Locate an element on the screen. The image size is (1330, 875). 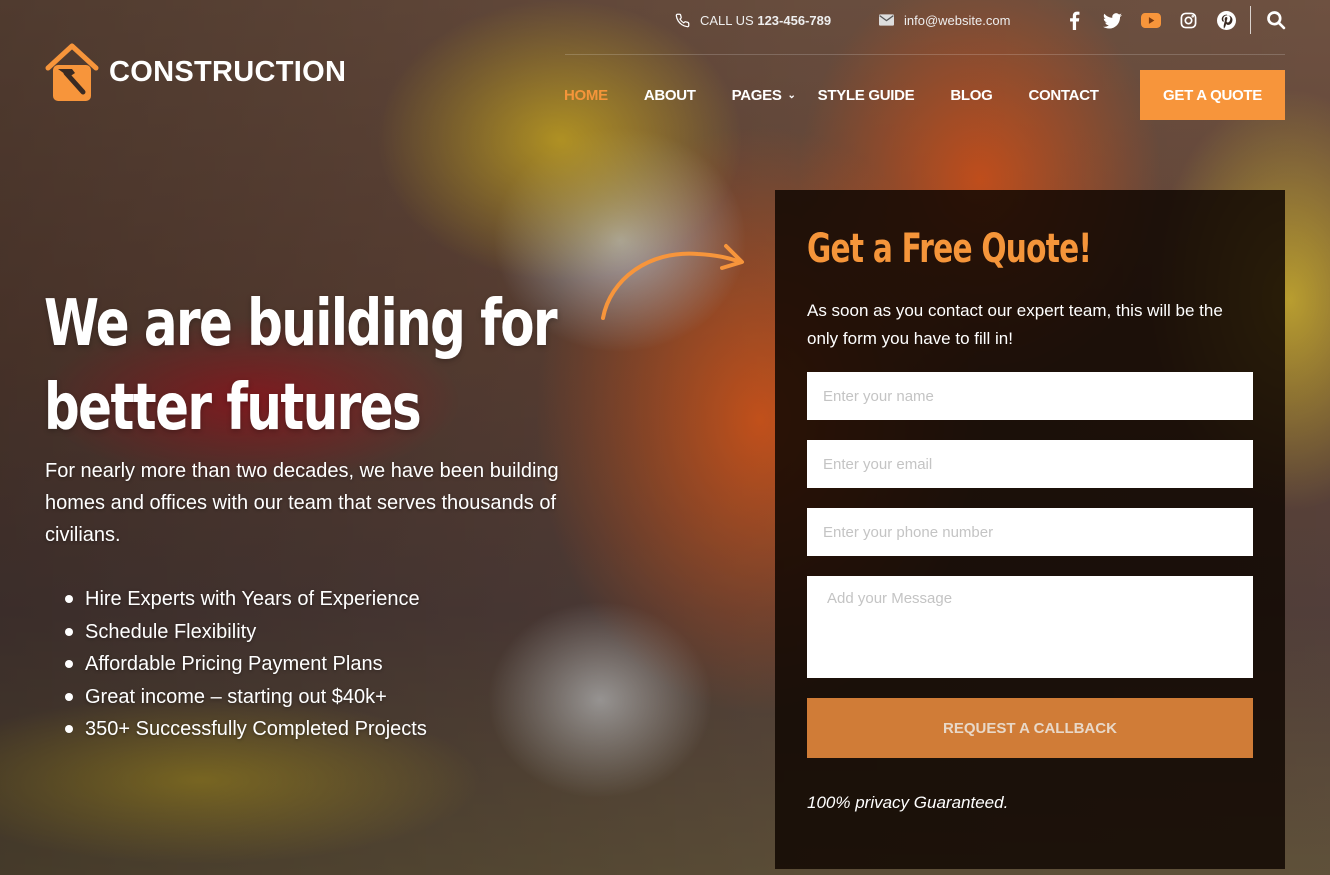
facebook-icon is located at coordinates (1074, 20).